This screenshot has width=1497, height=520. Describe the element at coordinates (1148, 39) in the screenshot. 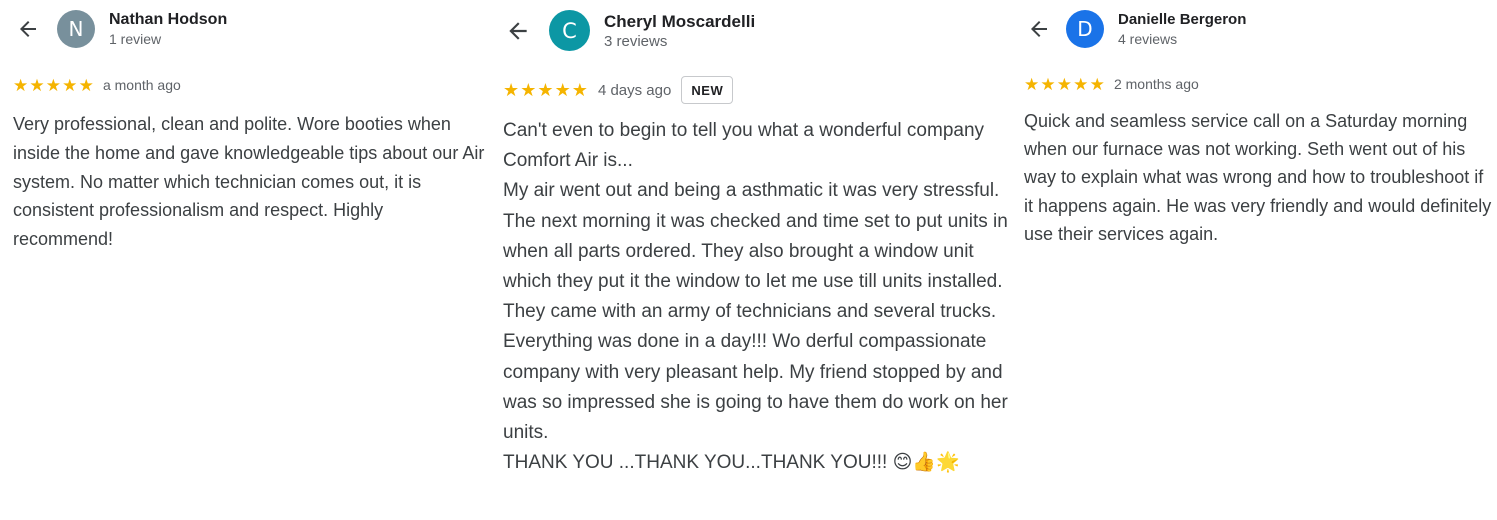

I see `reviewer-review-count: 4 reviews` at that location.